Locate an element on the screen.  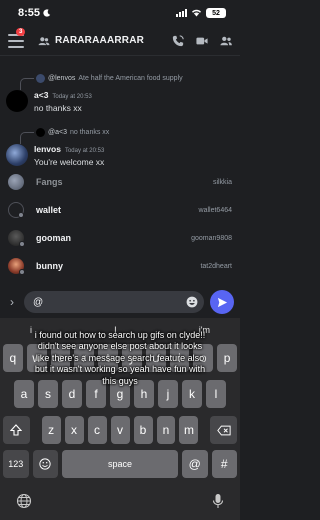
message: a<3 Today at 20:53 no thanks xx is located at coordinates (49, 101).